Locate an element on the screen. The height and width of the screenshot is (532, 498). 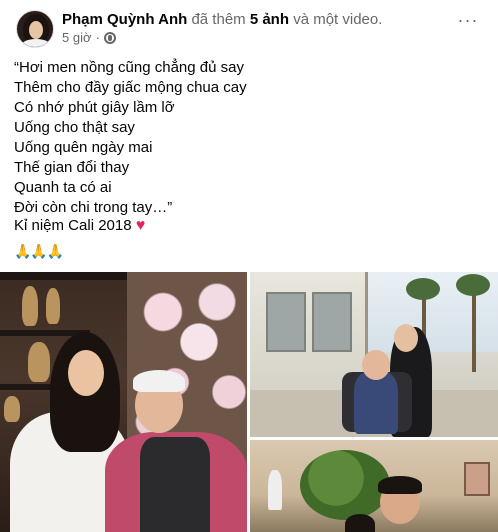
action-suffix: và một video. is located at coordinates (338, 19).